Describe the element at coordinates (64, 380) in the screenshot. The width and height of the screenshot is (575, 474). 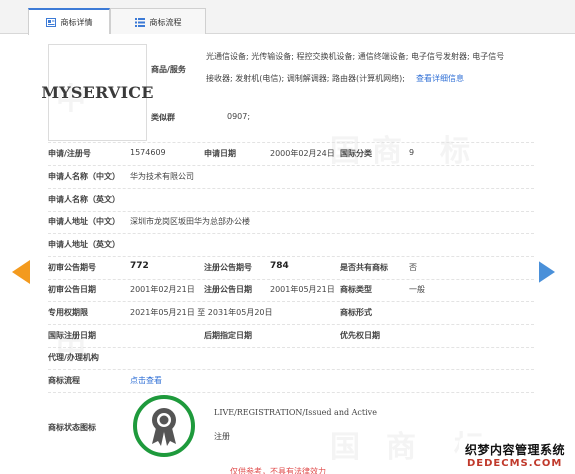
I see `flow-label: 商标流程` at that location.